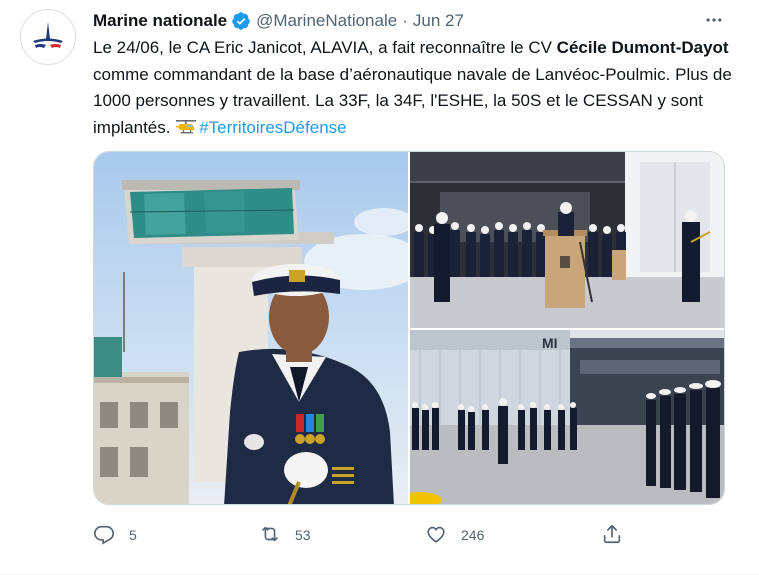 The width and height of the screenshot is (759, 575). I want to click on reply-icon, so click(104, 535).